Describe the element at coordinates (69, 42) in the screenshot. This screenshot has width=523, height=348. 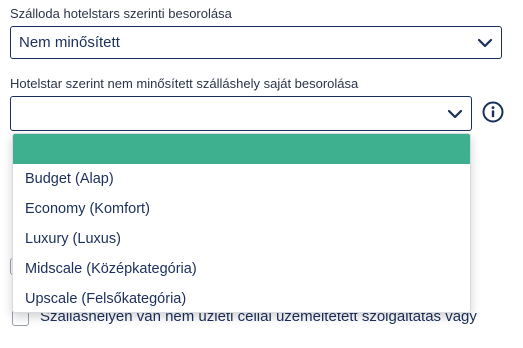
I see `classification-select-value: Nem minősített` at that location.